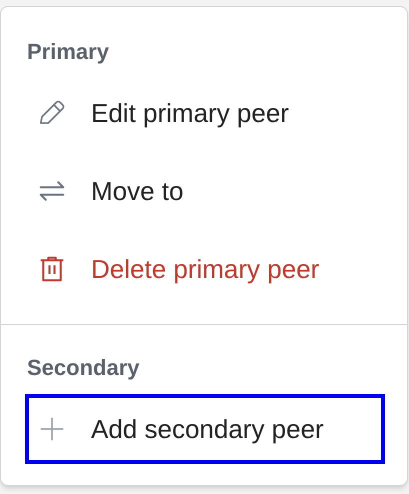 This screenshot has width=409, height=494. Describe the element at coordinates (83, 368) in the screenshot. I see `section-heading: Secondary` at that location.